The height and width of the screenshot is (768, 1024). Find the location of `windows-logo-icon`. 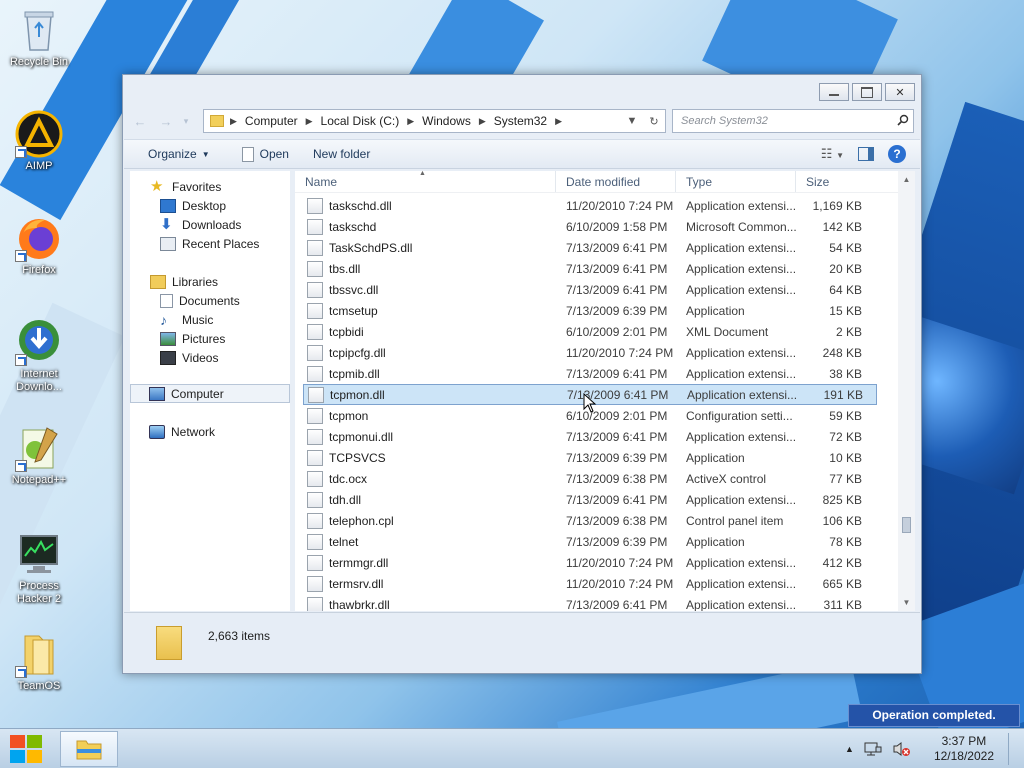

windows-logo-icon is located at coordinates (34, 741).